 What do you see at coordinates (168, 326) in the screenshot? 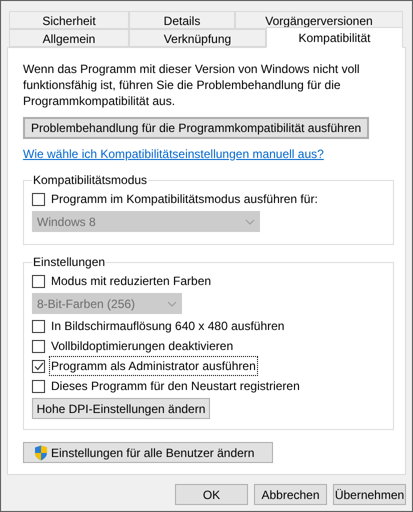
I see `checkbox-label: In Bildschirmauflösung 640 x 480 ausführen` at bounding box center [168, 326].